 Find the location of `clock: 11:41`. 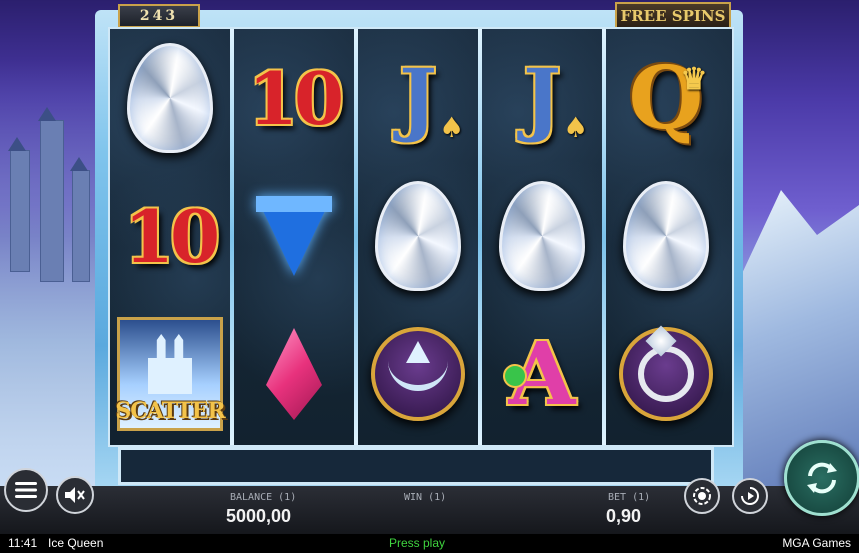

clock: 11:41 is located at coordinates (23, 543).